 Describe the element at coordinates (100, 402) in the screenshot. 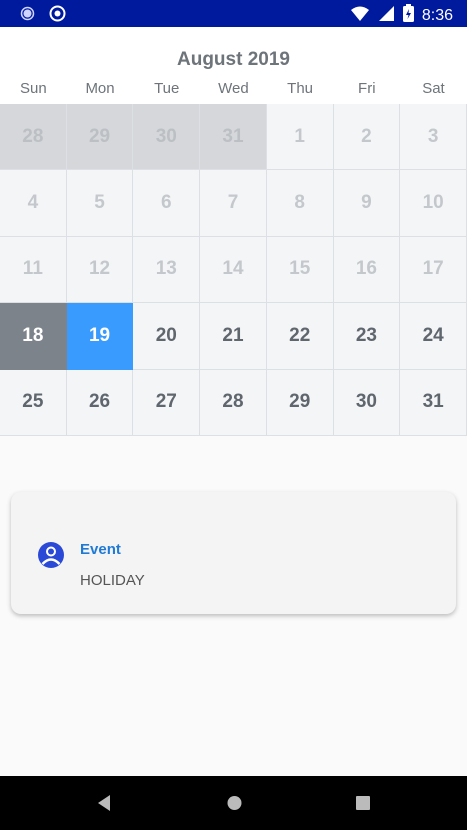

I see `day-cell: 26` at that location.